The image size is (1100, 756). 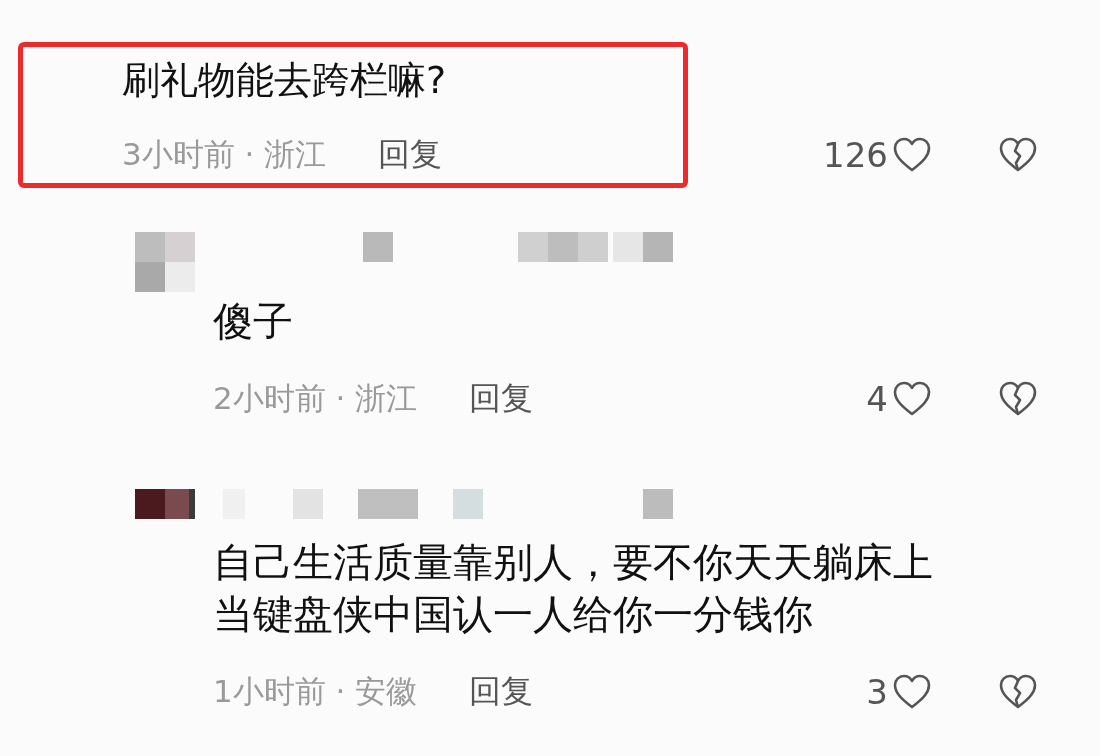 What do you see at coordinates (315, 691) in the screenshot?
I see `comment-meta: 1小时前 · 安徽` at bounding box center [315, 691].